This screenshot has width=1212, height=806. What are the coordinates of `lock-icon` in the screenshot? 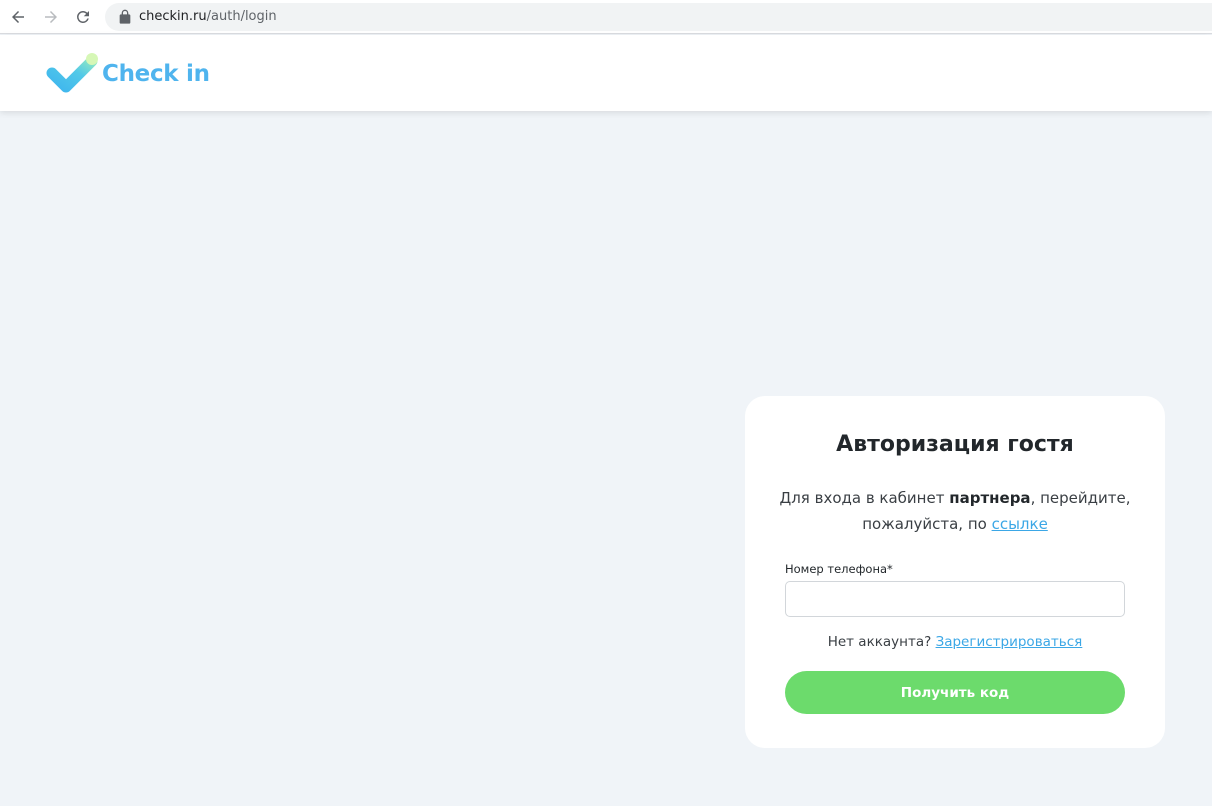 It's located at (125, 16).